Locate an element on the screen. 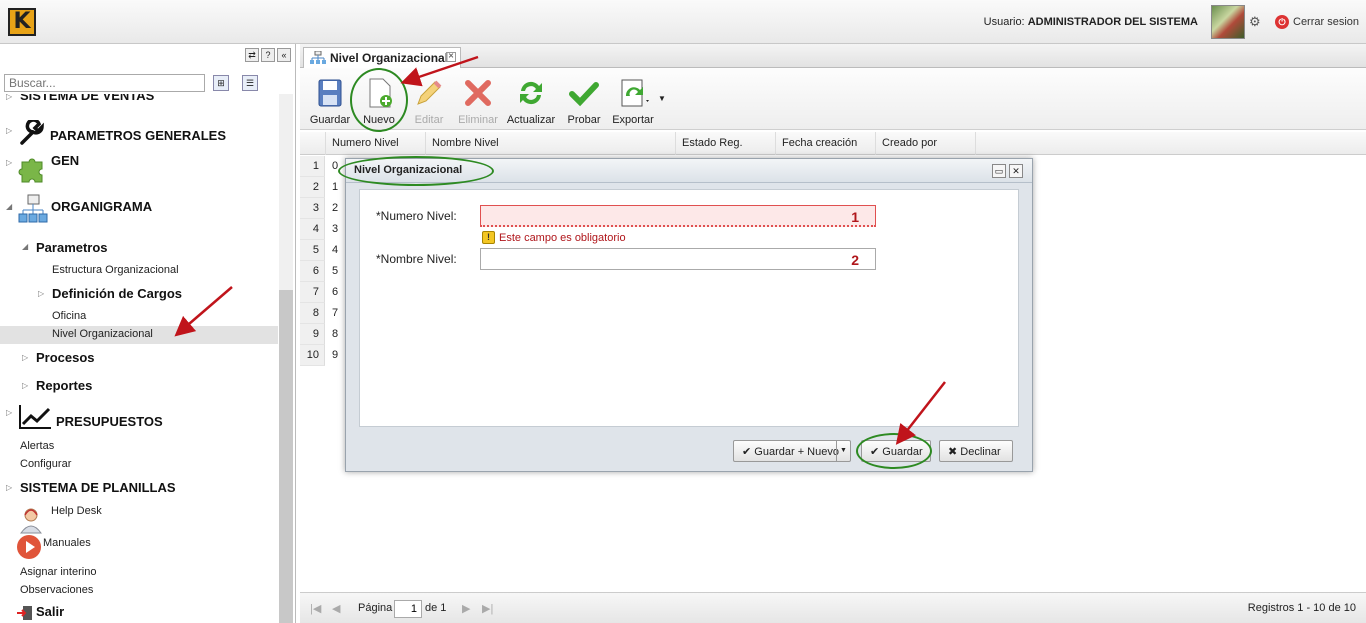 Image resolution: width=1366 pixels, height=623 pixels. edit-button: Editar is located at coordinates (429, 101).